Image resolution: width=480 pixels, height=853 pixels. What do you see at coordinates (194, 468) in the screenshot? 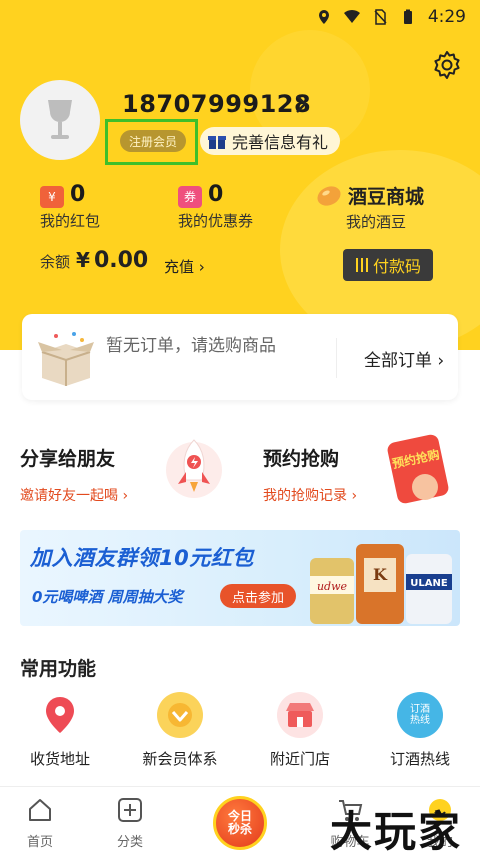
I see `rocket-icon` at bounding box center [194, 468].